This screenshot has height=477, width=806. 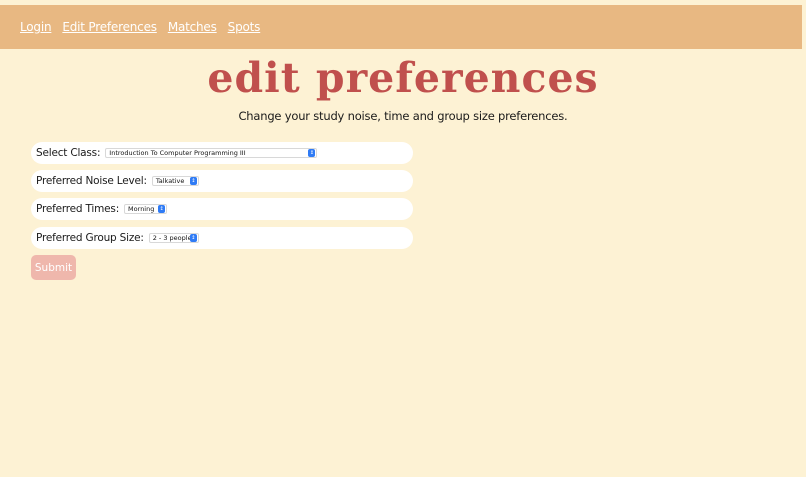 I want to click on group-select: 2 - 3 people ↕, so click(x=173, y=238).